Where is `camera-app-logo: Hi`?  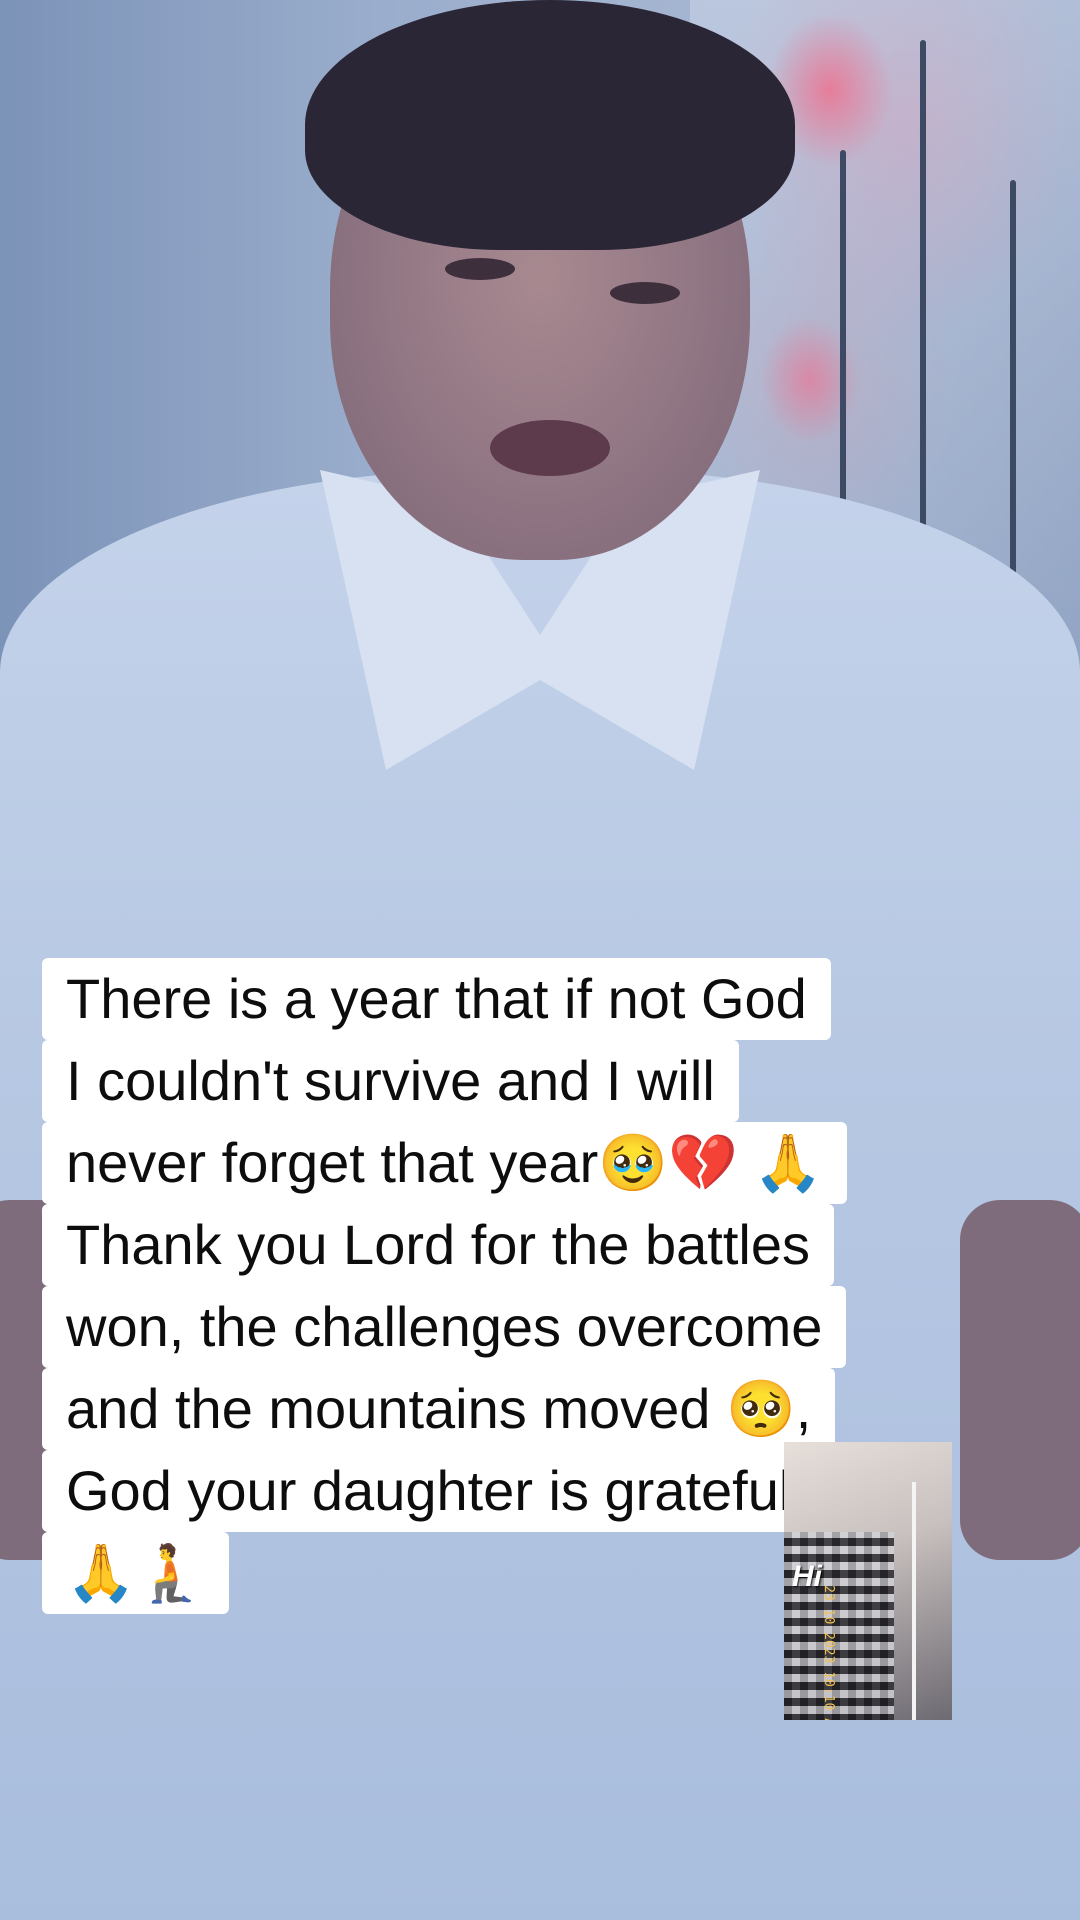
camera-app-logo: Hi is located at coordinates (807, 1576).